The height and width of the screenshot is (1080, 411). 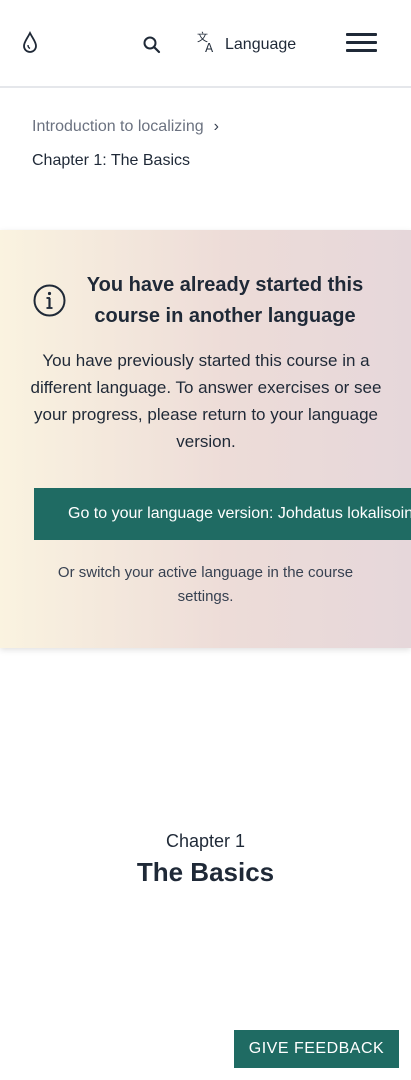 I want to click on breadcrumb-parent-label: Introduction to localizing, so click(x=118, y=126).